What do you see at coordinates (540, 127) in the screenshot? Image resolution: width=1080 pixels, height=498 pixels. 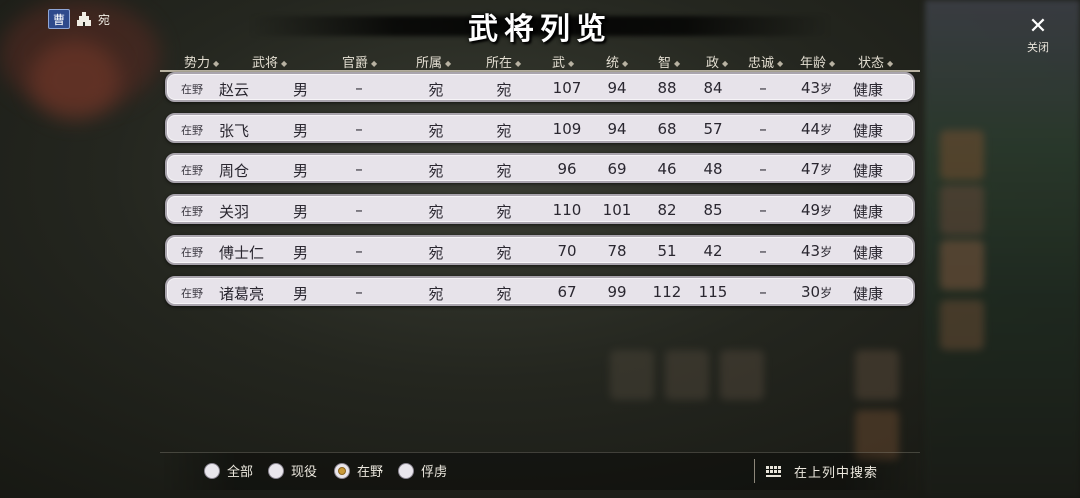 I see `table-row: 在野 张飞 男 – 宛 宛 109 94 68 57 – 健康 44岁` at bounding box center [540, 127].